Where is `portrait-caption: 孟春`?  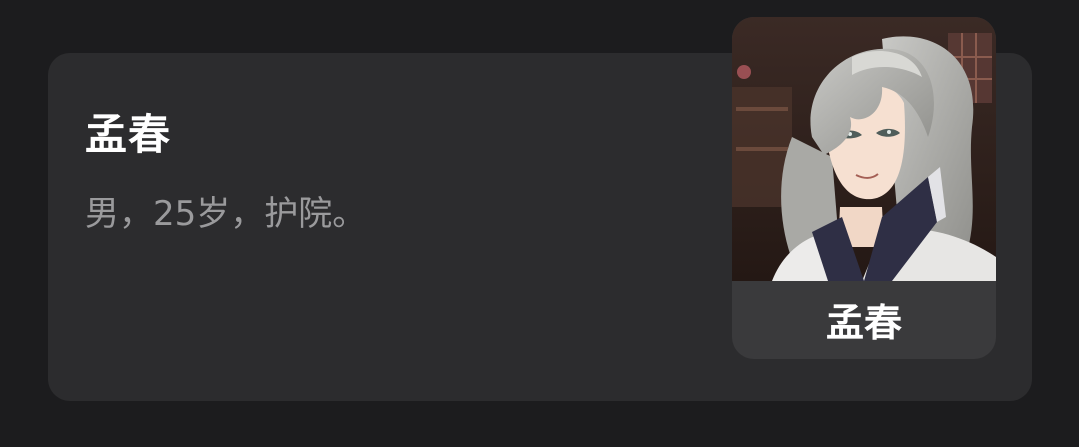 portrait-caption: 孟春 is located at coordinates (863, 323).